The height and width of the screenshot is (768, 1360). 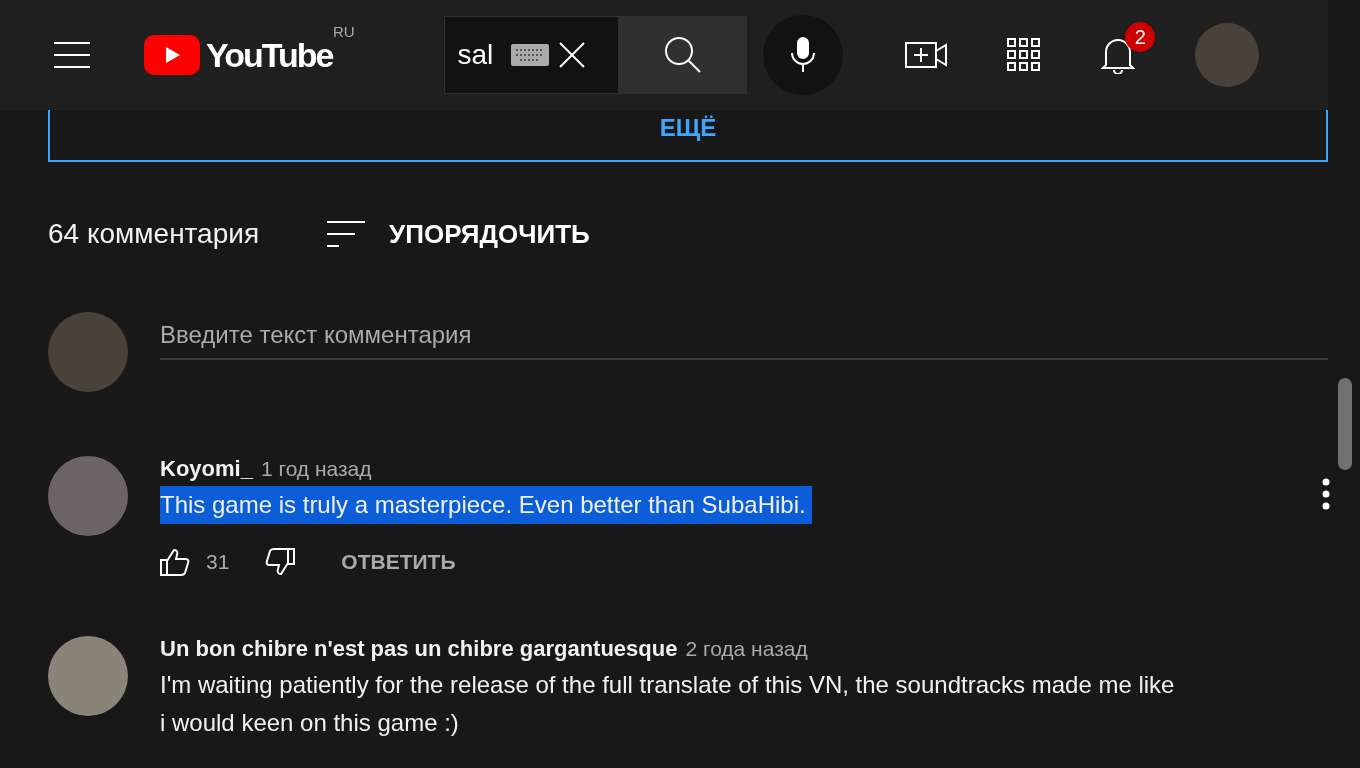 What do you see at coordinates (1140, 37) in the screenshot?
I see `notification-count: 2` at bounding box center [1140, 37].